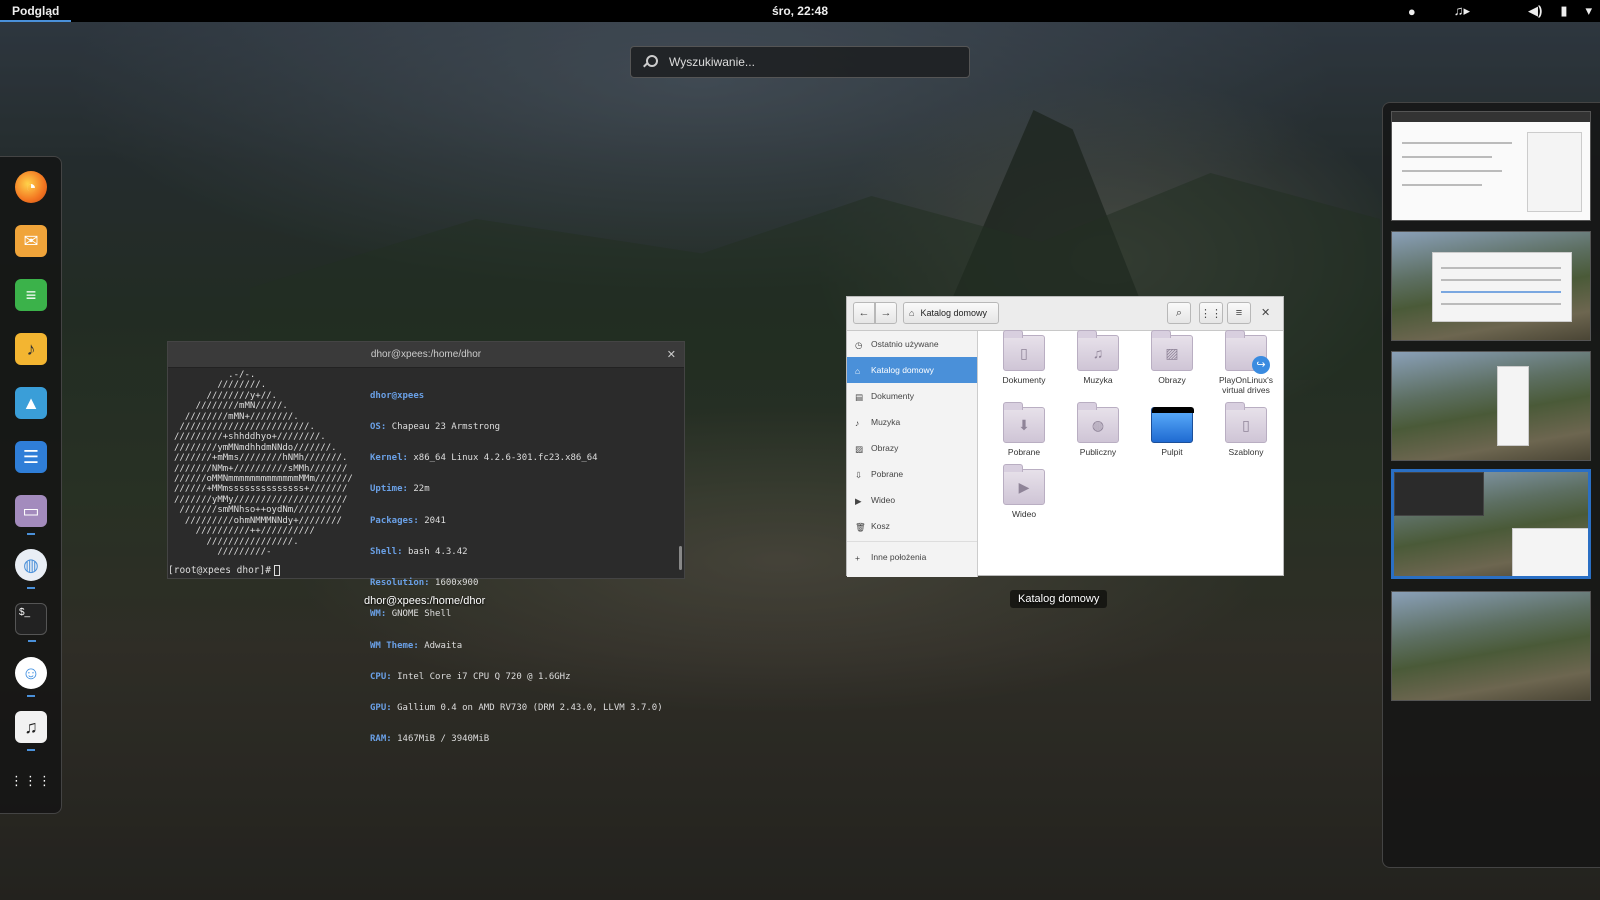  I want to click on sidebar-item-label: Muzyka, so click(886, 422).